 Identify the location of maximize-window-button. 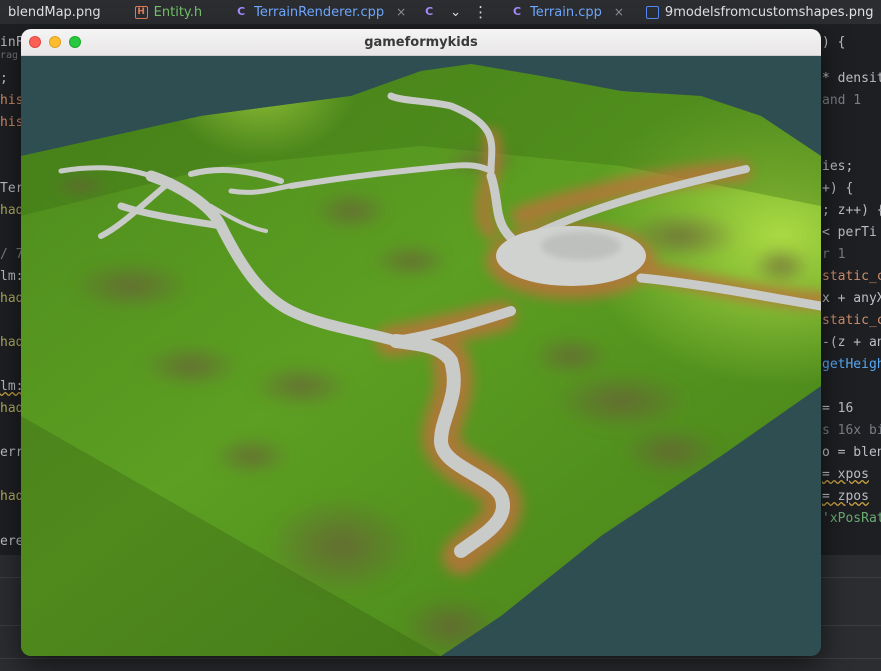
(75, 42).